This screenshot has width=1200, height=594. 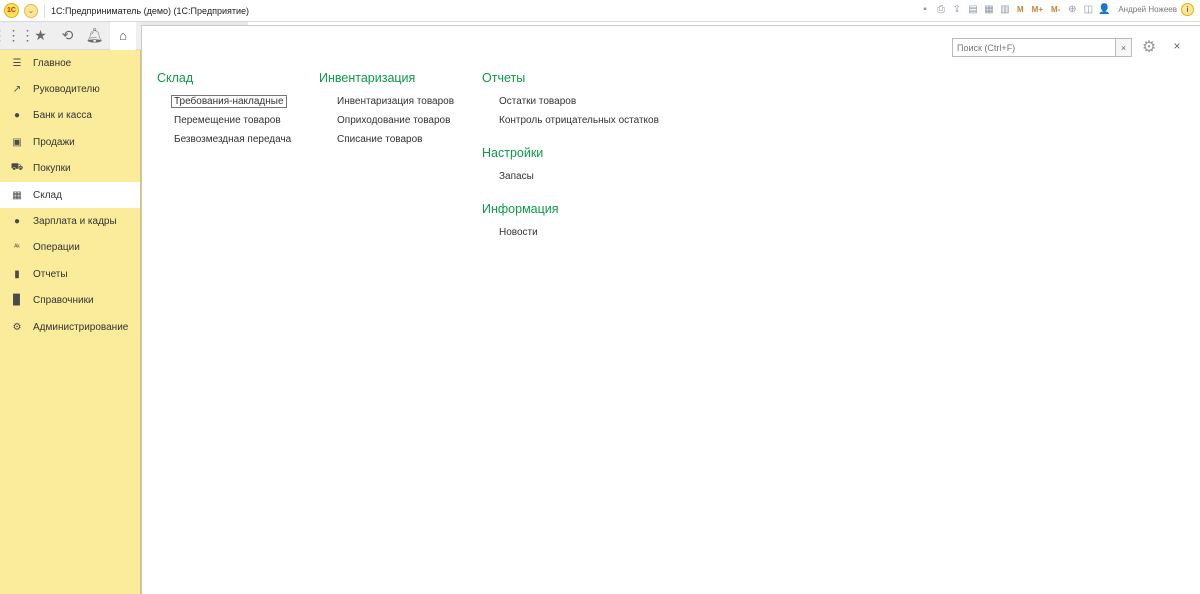 What do you see at coordinates (395, 101) in the screenshot?
I see `link-goods-inventory: Инвентаризация товаров` at bounding box center [395, 101].